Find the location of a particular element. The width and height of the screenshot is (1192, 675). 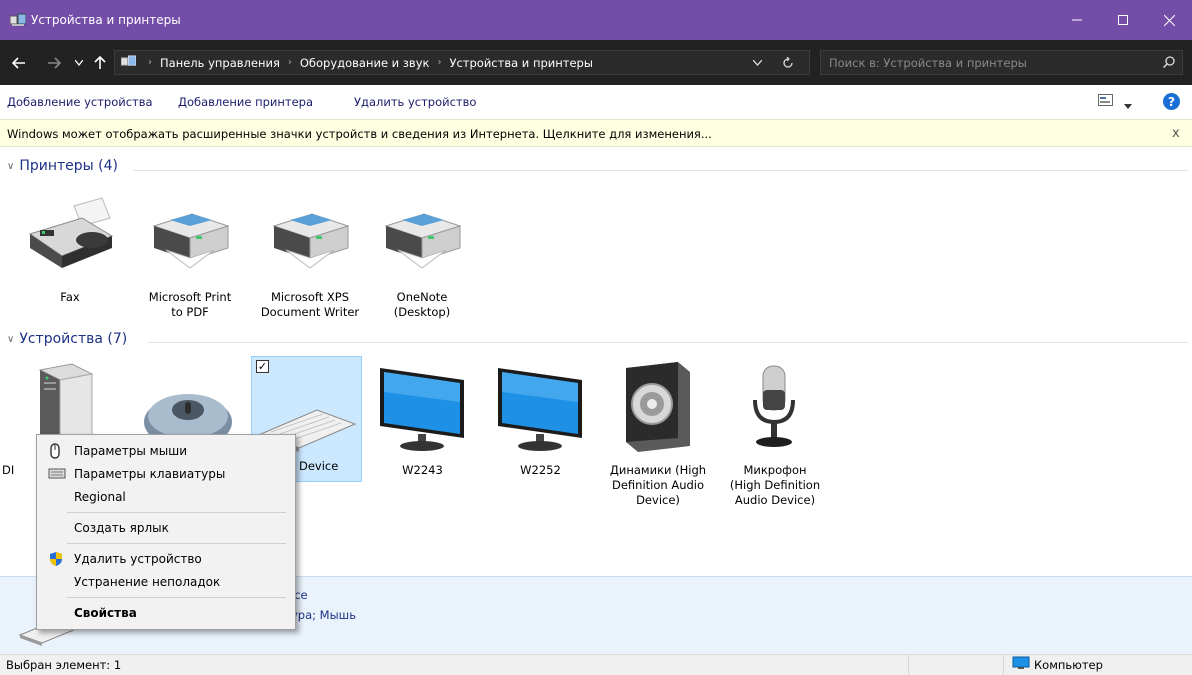

device-label: W2252 is located at coordinates (540, 470).